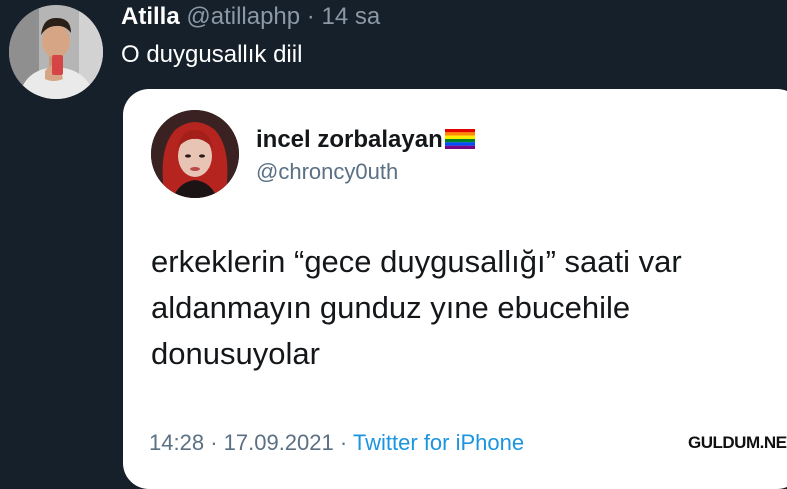 The width and height of the screenshot is (787, 489). Describe the element at coordinates (279, 442) in the screenshot. I see `quoted-tweet-date: 17.09.2021` at that location.